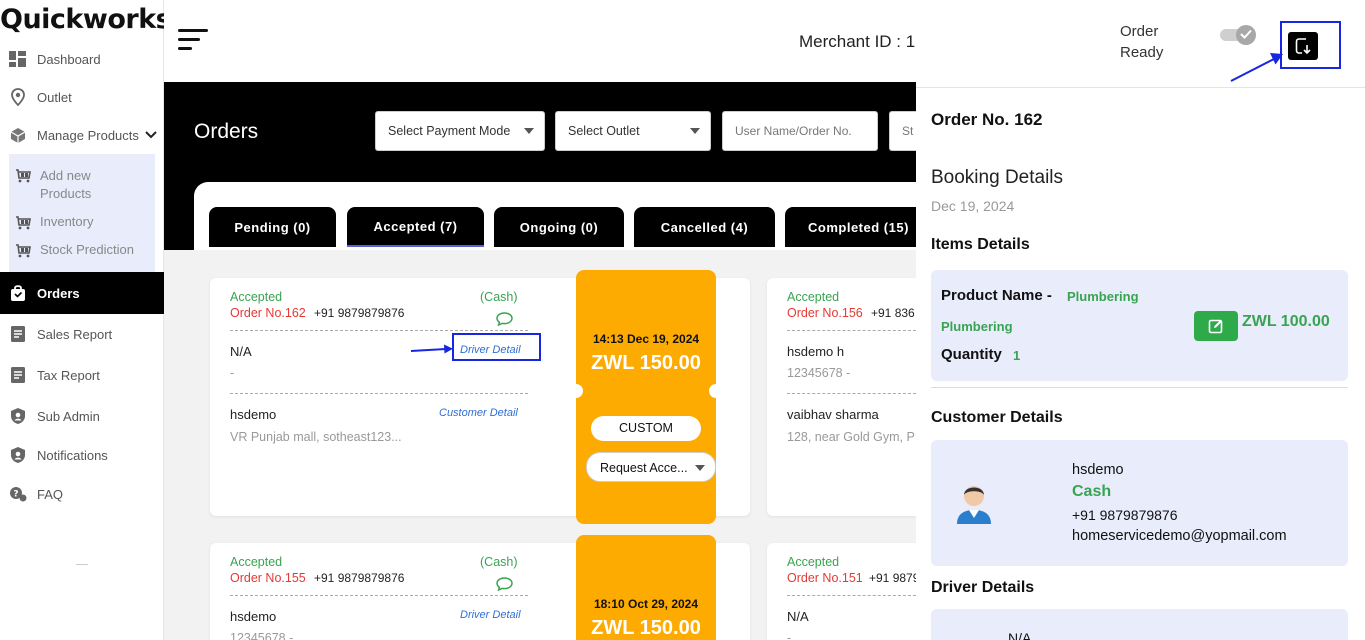 The image size is (1365, 640). What do you see at coordinates (977, 326) in the screenshot?
I see `product-name: Plumbering` at bounding box center [977, 326].